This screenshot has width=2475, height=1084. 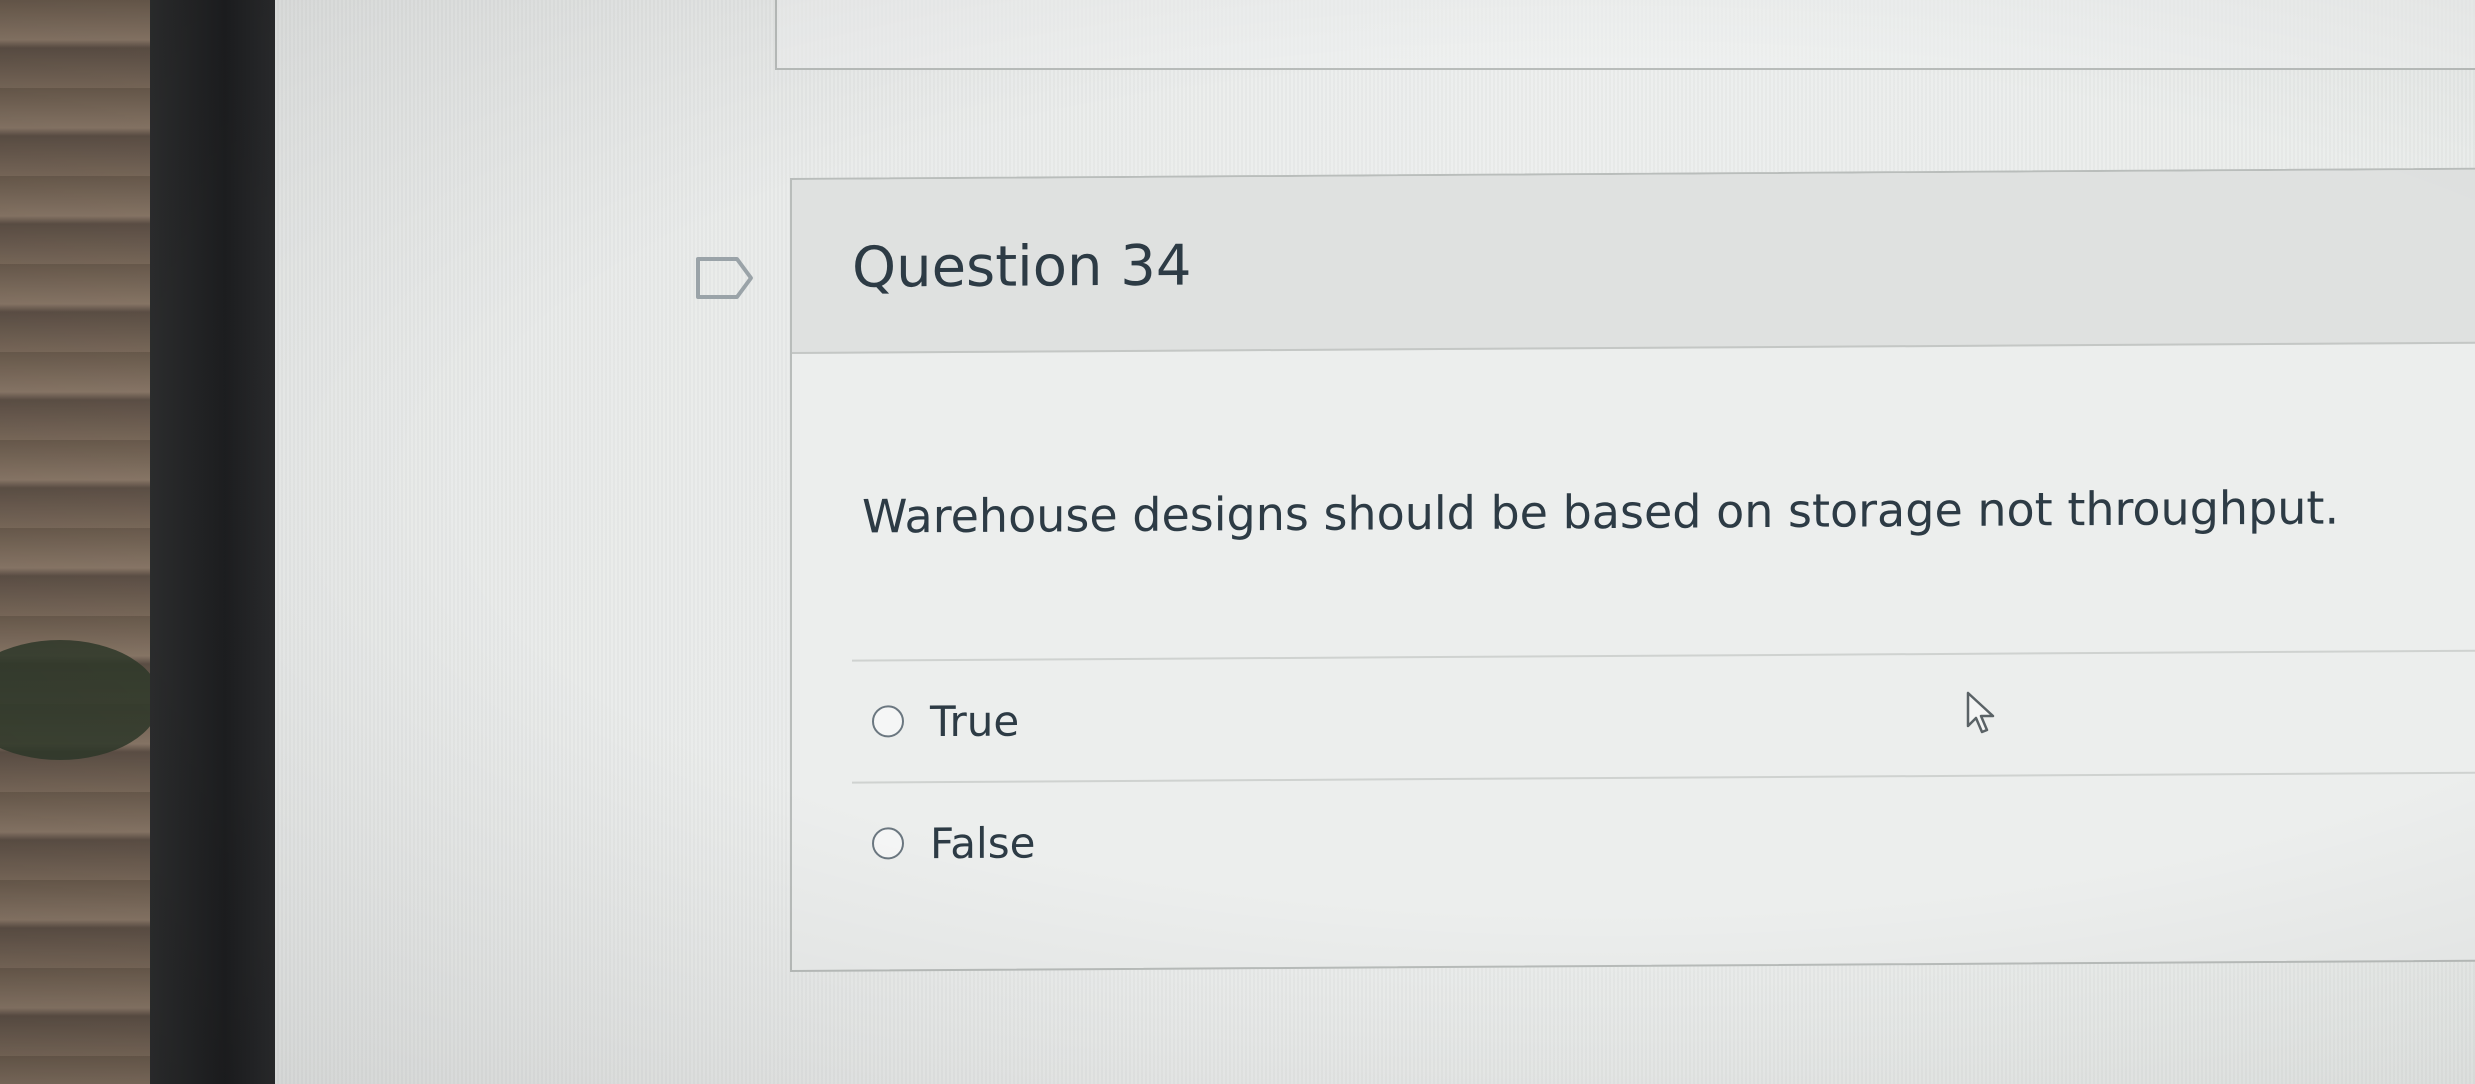 What do you see at coordinates (1022, 267) in the screenshot?
I see `question-title: Question 34` at bounding box center [1022, 267].